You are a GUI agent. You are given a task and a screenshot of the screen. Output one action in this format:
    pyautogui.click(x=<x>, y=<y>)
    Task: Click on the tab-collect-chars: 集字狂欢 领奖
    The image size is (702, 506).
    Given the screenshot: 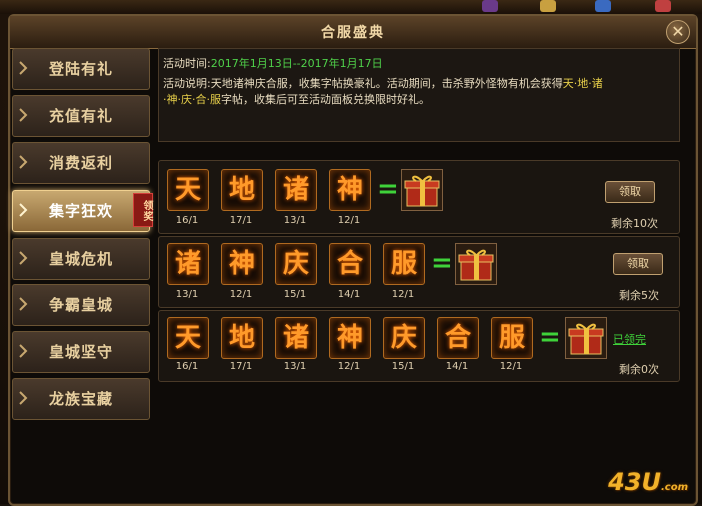 What is the action you would take?
    pyautogui.click(x=82, y=211)
    